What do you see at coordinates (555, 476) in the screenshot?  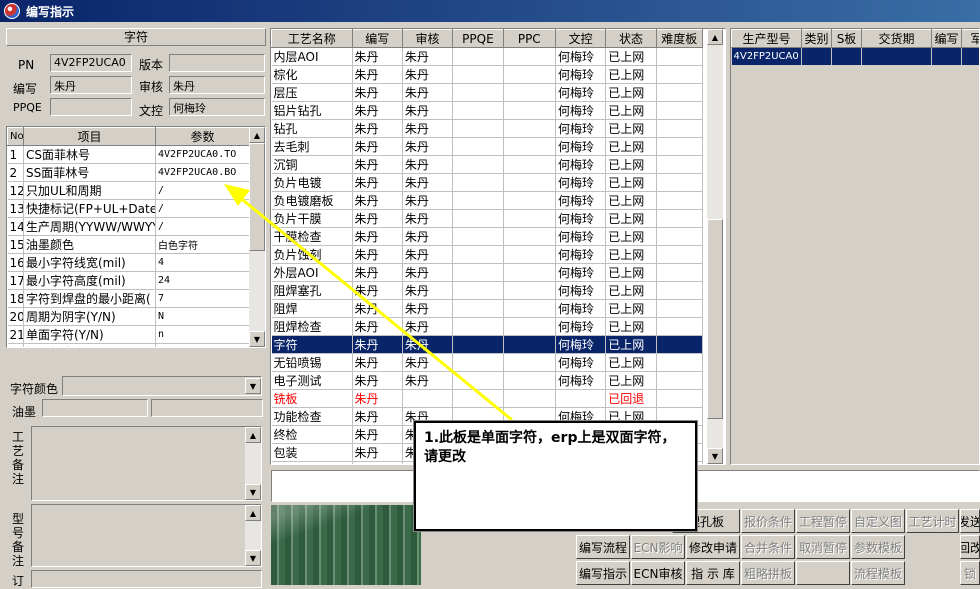 I see `annotation-callout: 1.此板是单面字符，erp上是双面字符，请更改` at bounding box center [555, 476].